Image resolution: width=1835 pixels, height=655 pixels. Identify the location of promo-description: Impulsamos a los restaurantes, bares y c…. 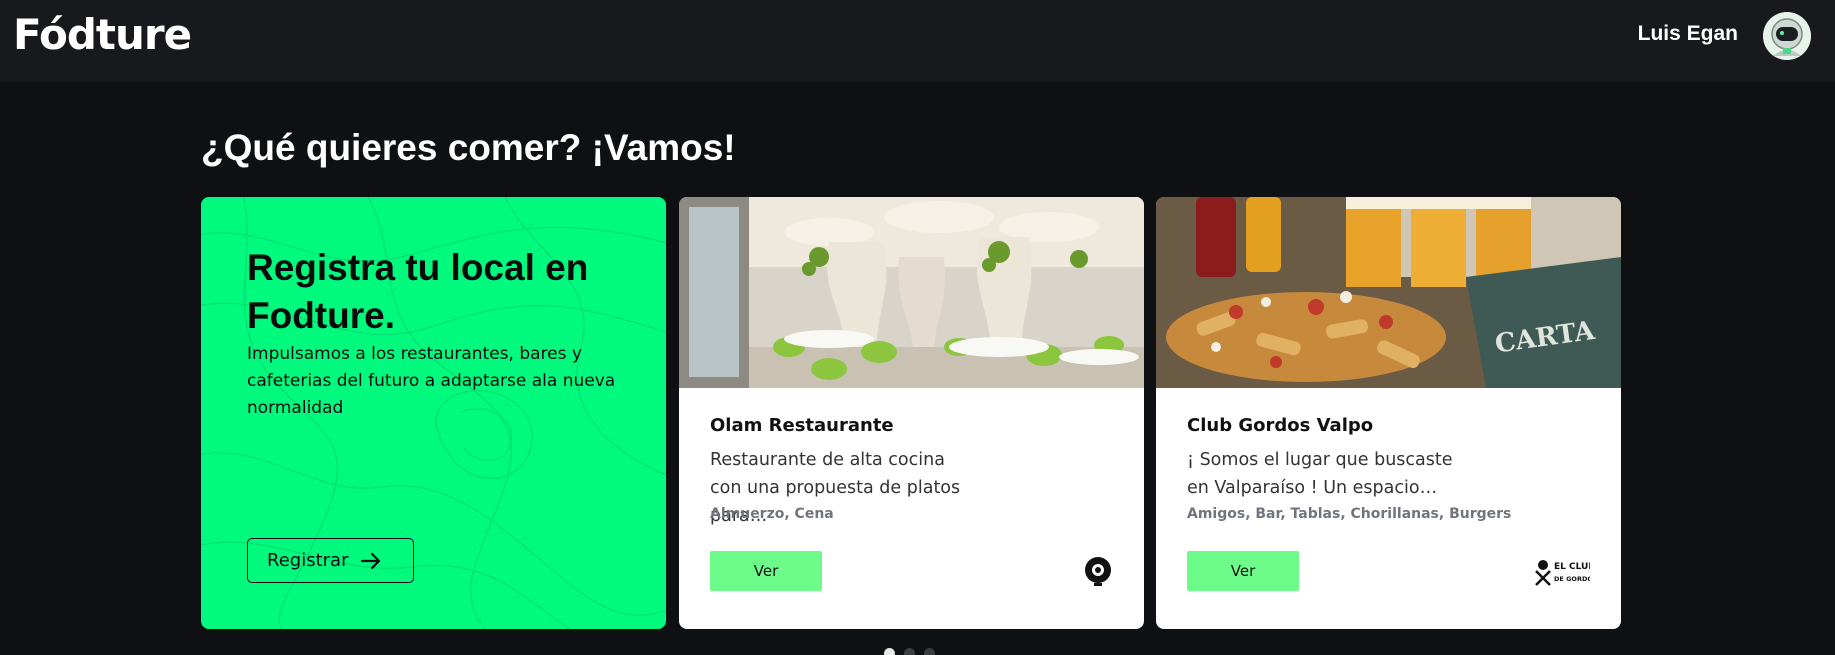
(431, 381).